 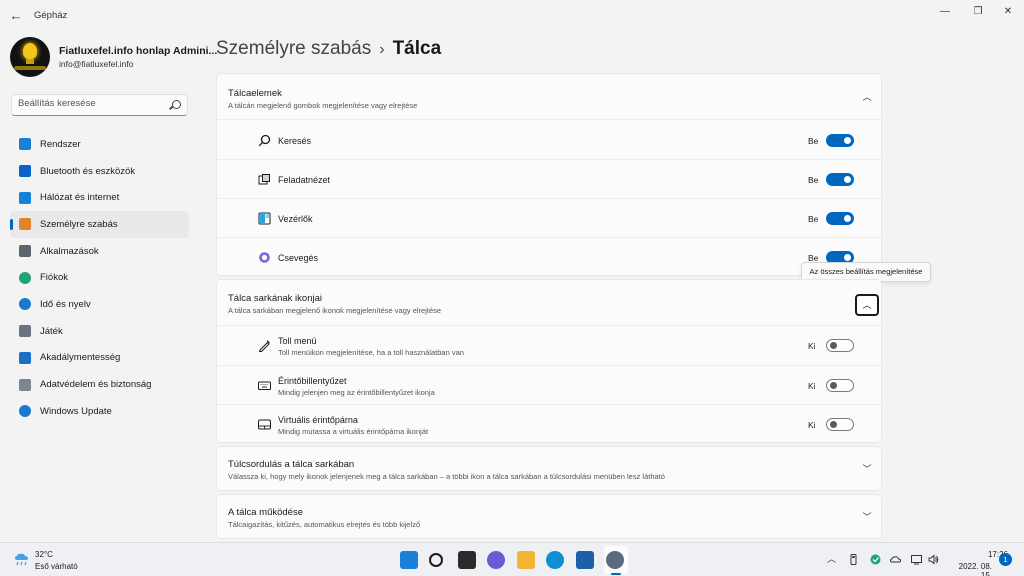 What do you see at coordinates (25, 277) in the screenshot?
I see `person-icon` at bounding box center [25, 277].